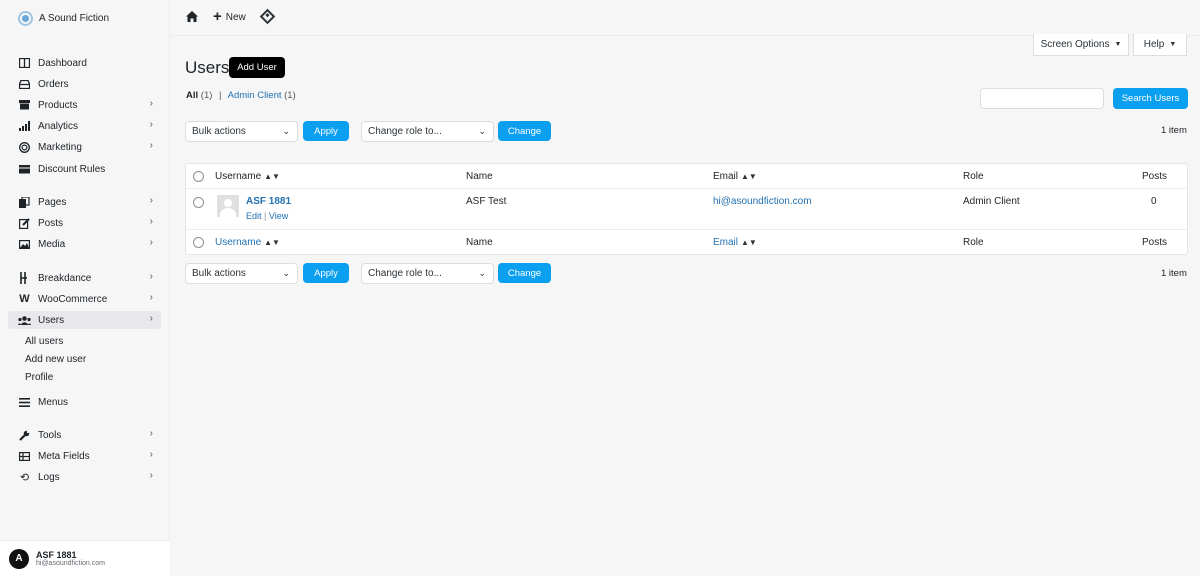 The image size is (1200, 576). What do you see at coordinates (257, 67) in the screenshot?
I see `add-user-button: Add User` at bounding box center [257, 67].